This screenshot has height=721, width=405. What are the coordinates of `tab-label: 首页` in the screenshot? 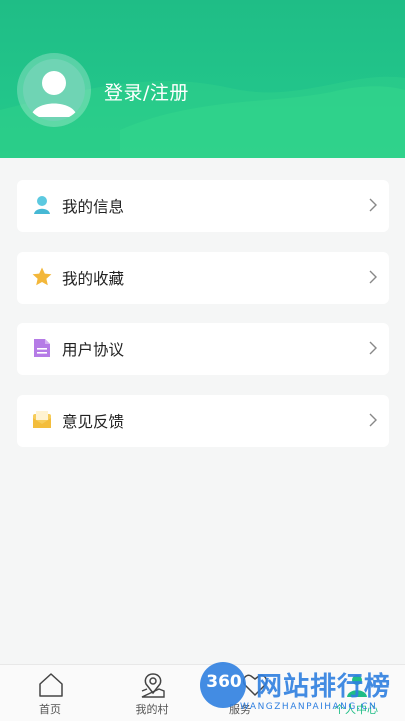 It's located at (50, 709).